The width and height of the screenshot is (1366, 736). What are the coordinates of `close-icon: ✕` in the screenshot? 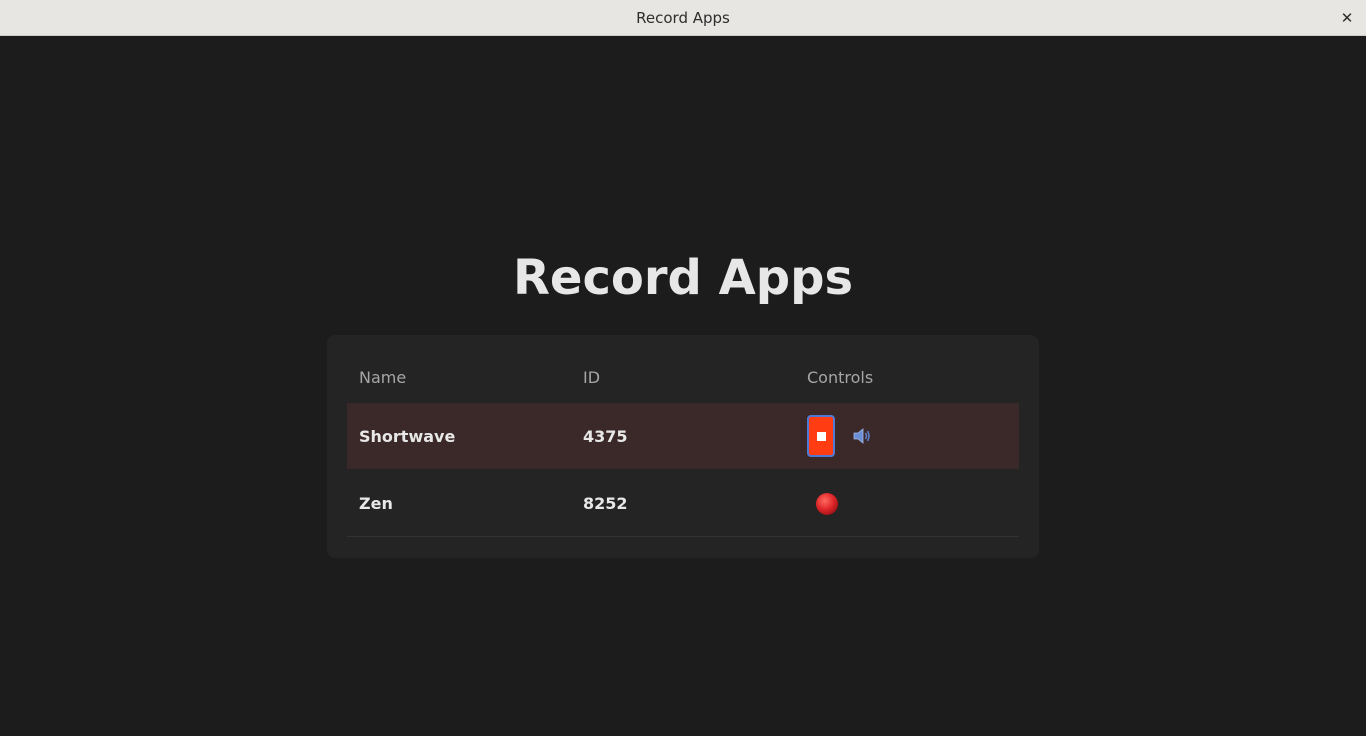 It's located at (1347, 18).